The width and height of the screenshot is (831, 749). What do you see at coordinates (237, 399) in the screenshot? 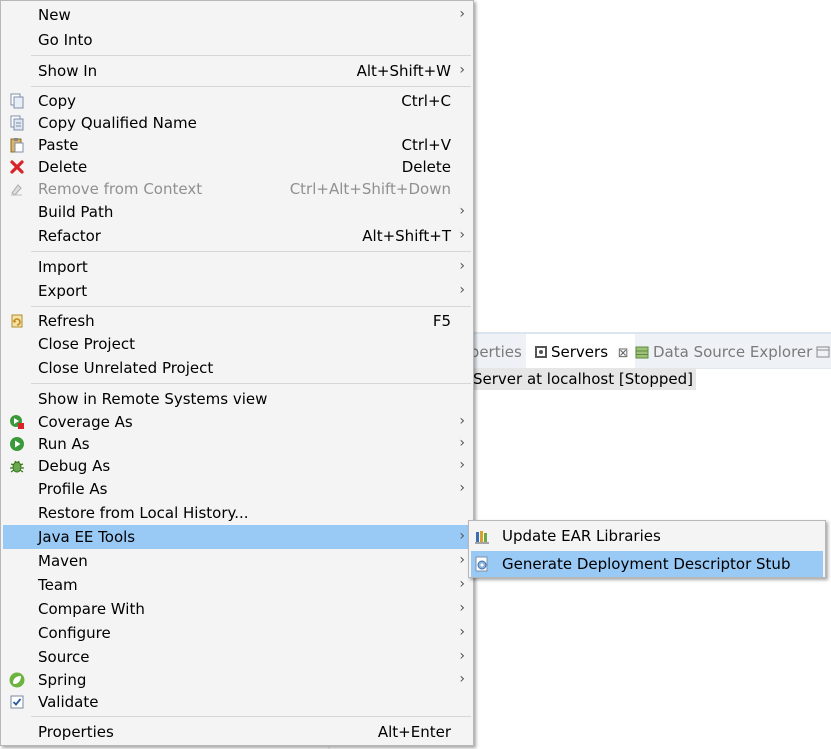
I see `menu-item-show-remote-systems: Show in Remote Systems view` at bounding box center [237, 399].